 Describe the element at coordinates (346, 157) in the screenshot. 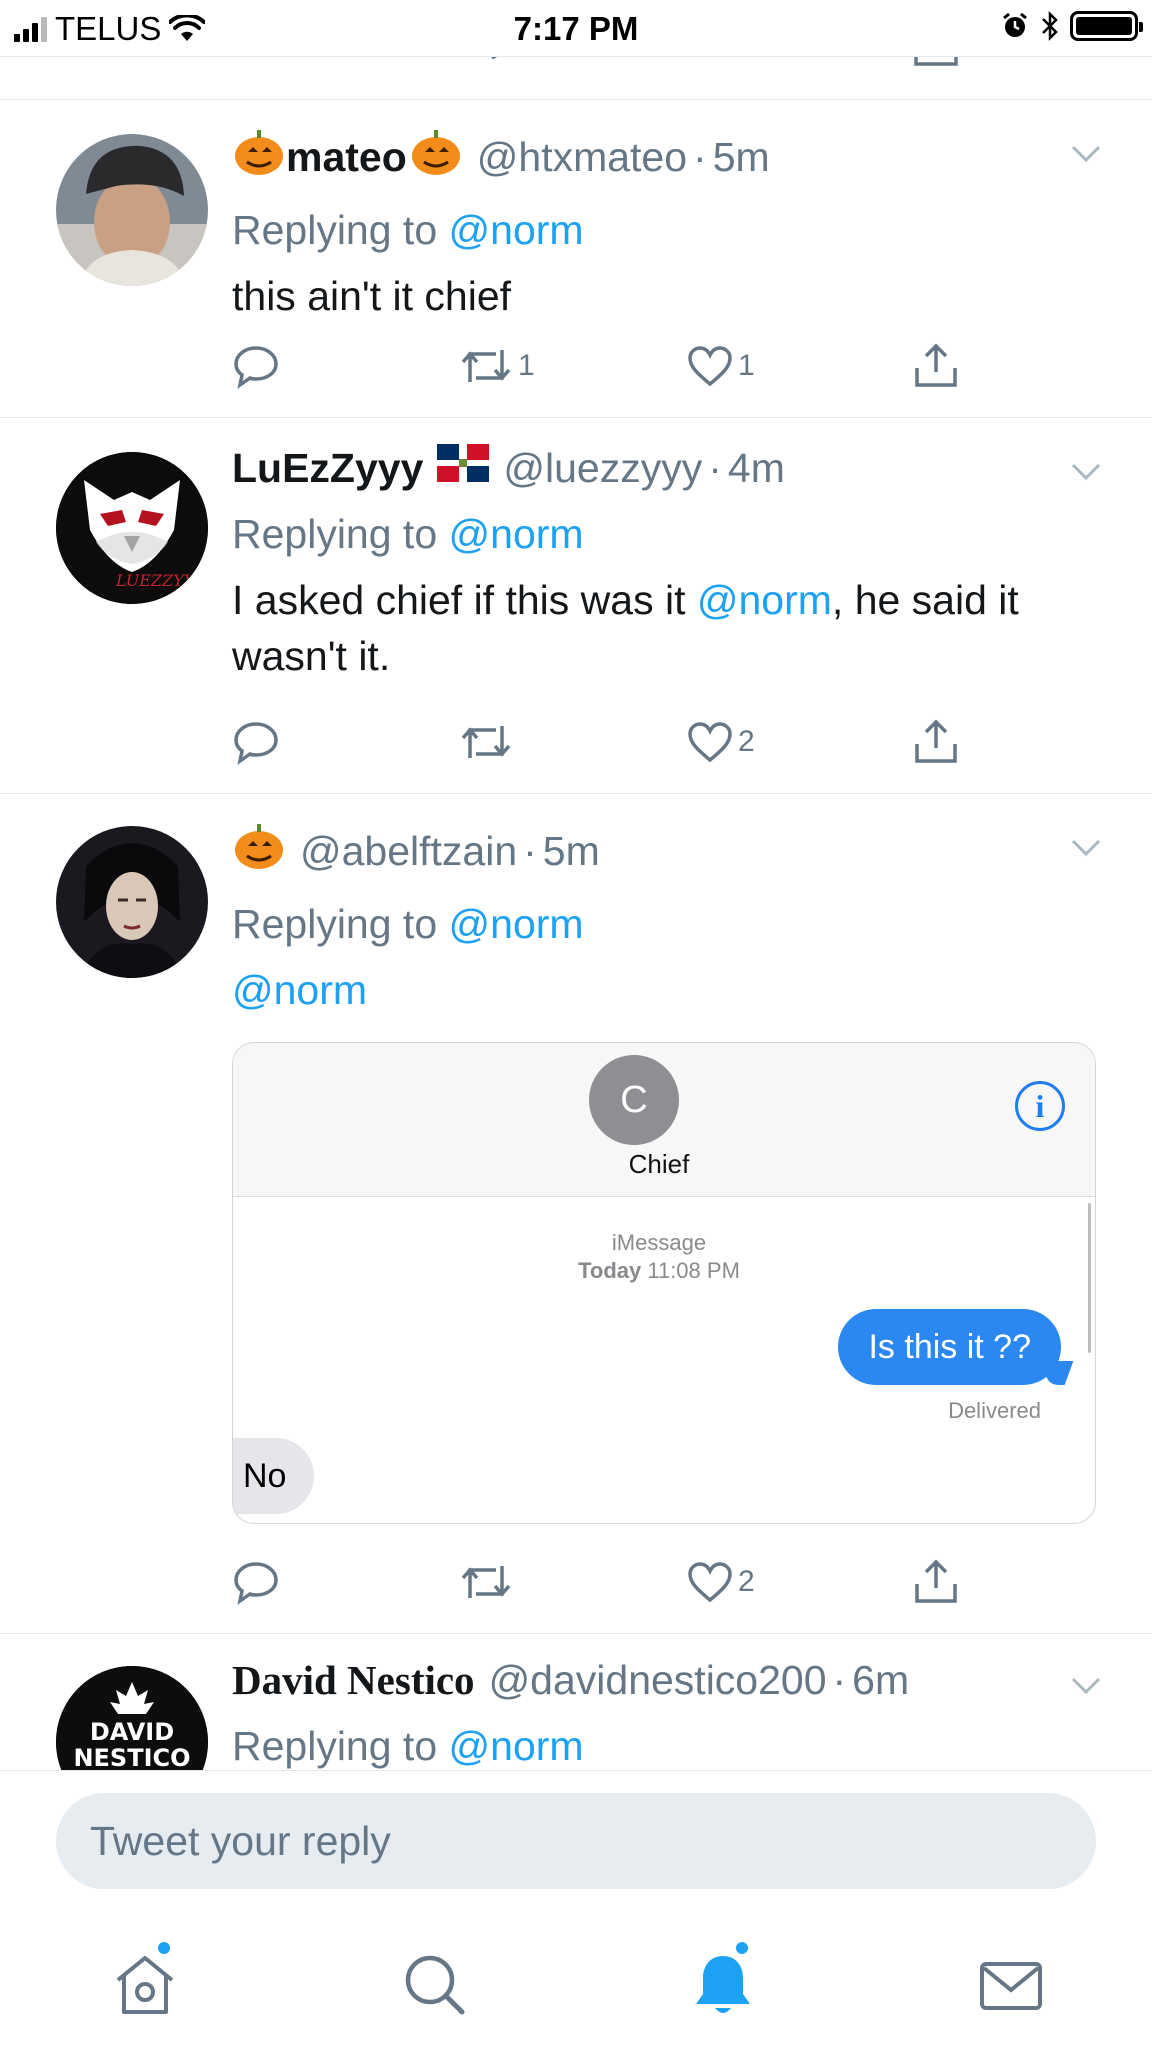

I see `display-name: mateo` at that location.